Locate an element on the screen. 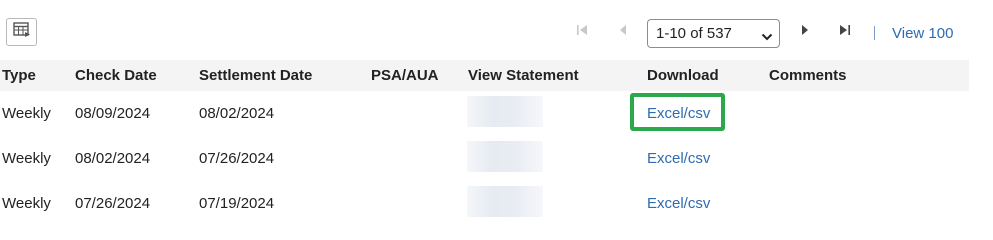 This screenshot has width=993, height=240. view-100-link: View 100 is located at coordinates (922, 33).